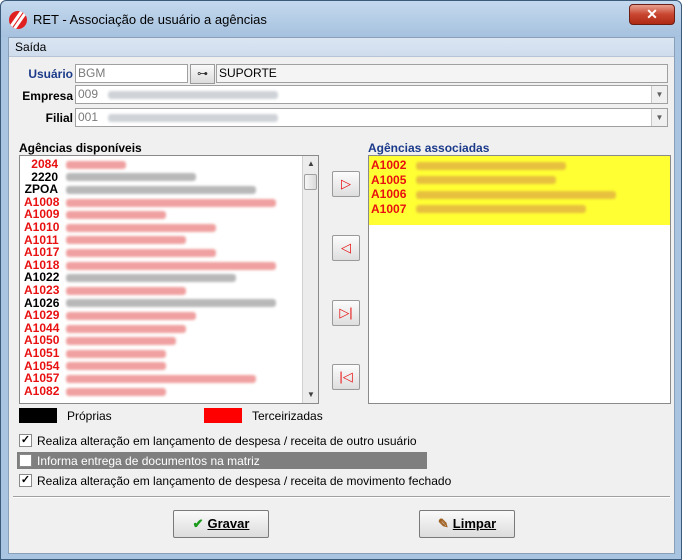 This screenshot has height=560, width=682. I want to click on available-list-item: A1082, so click(169, 391).